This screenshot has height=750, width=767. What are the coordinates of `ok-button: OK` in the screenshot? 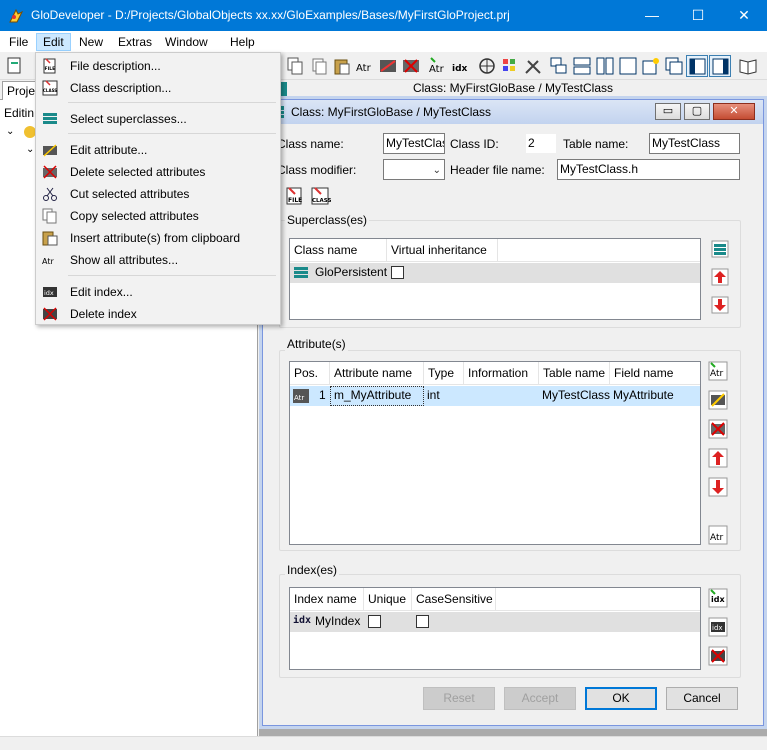 It's located at (621, 698).